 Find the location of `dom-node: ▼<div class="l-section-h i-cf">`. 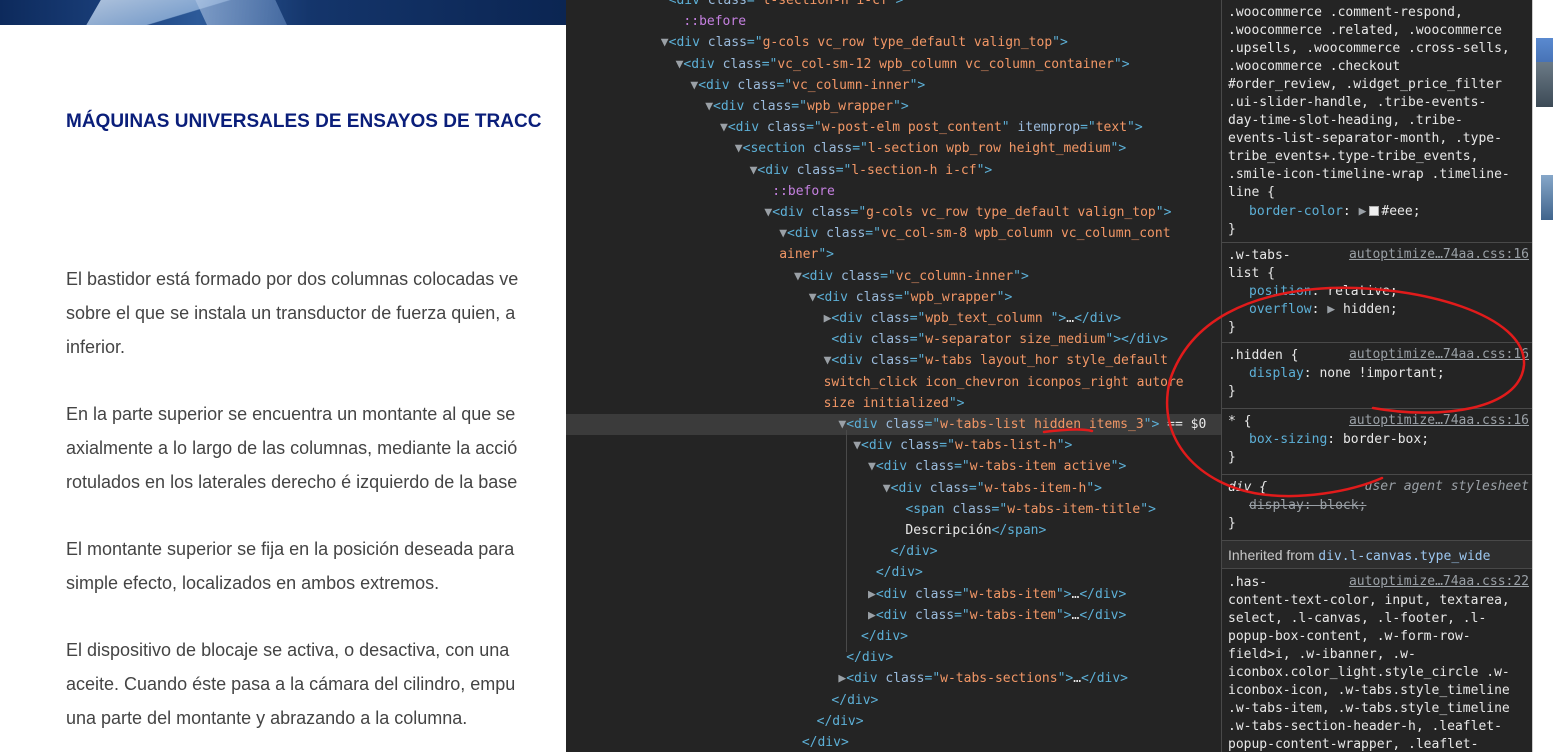

dom-node: ▼<div class="l-section-h i-cf"> is located at coordinates (893, 170).